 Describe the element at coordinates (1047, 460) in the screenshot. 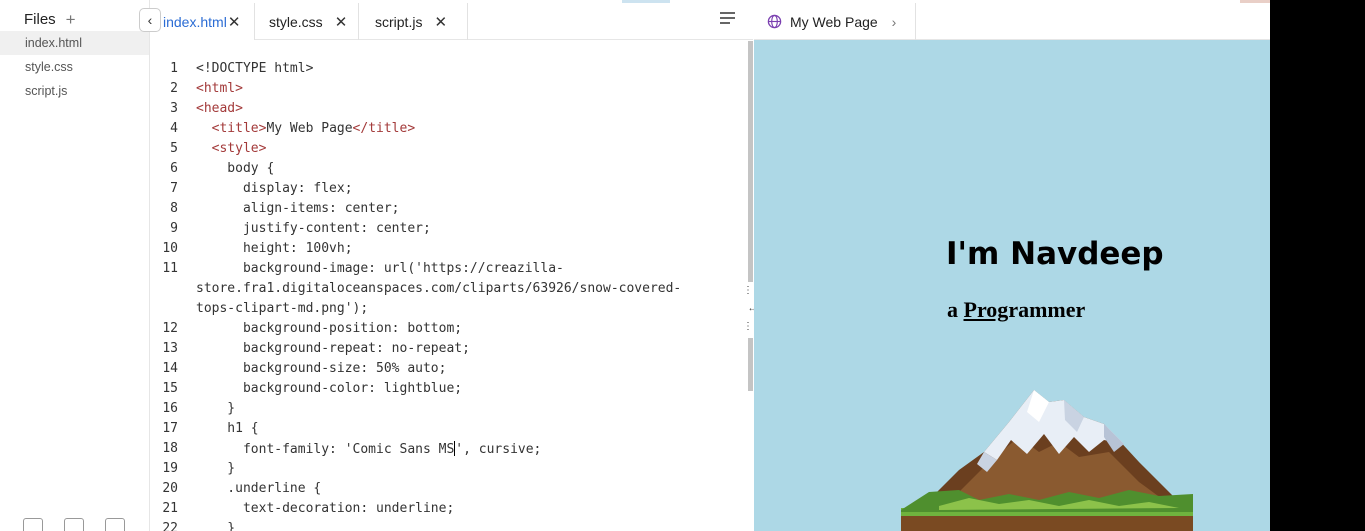

I see `snow-mountain-image` at that location.